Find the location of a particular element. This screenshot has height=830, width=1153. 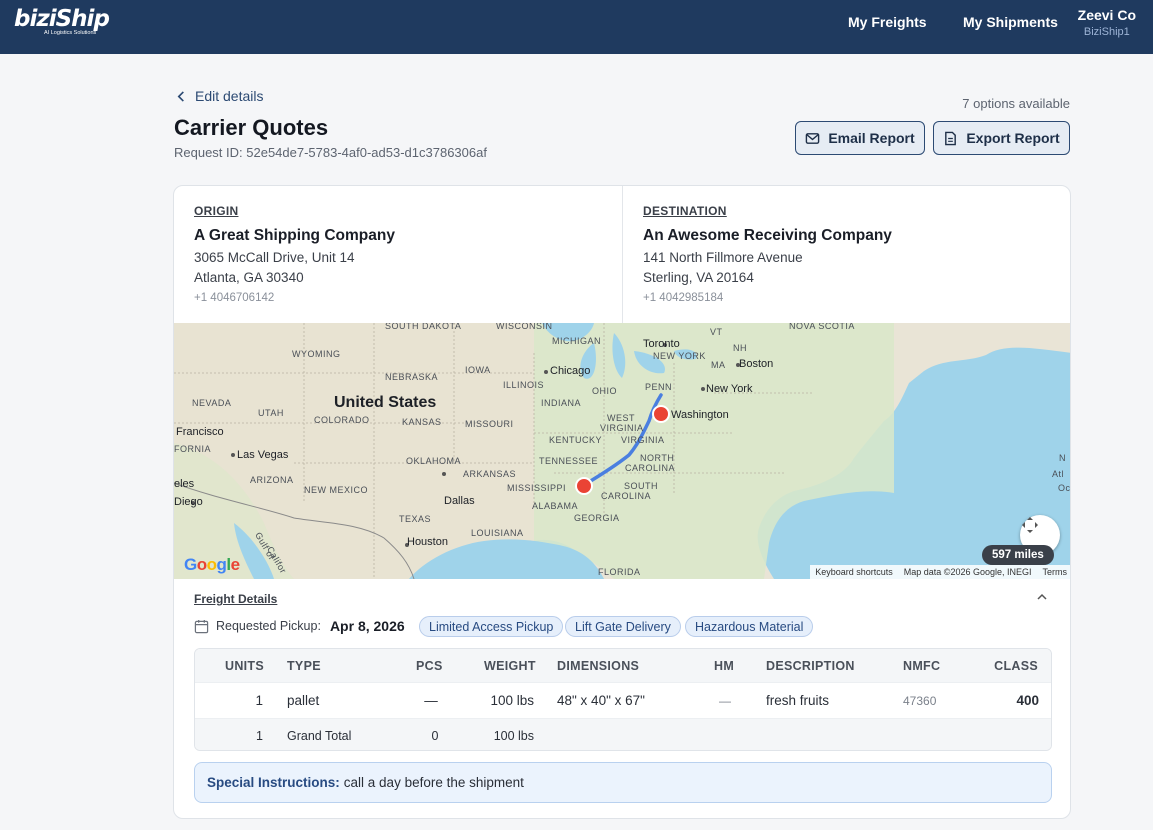

map-terms-link: Terms is located at coordinates (1055, 572).